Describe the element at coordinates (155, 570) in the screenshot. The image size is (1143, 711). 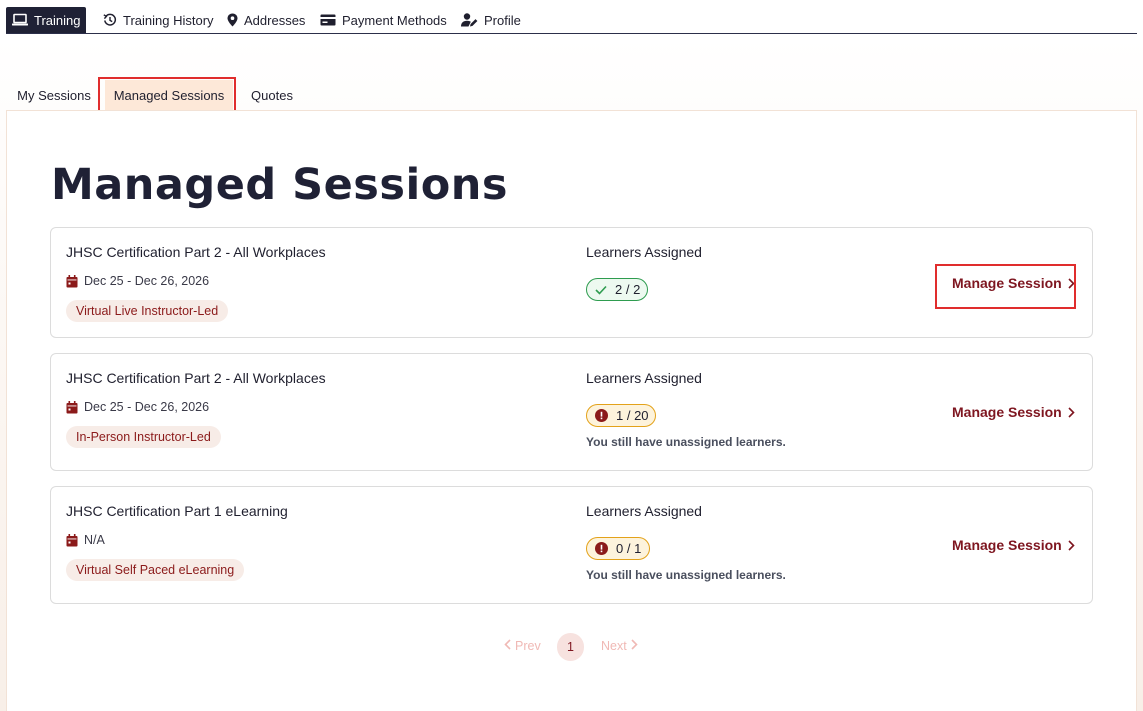
I see `delivery-tag: Virtual Self Paced eLearning` at that location.